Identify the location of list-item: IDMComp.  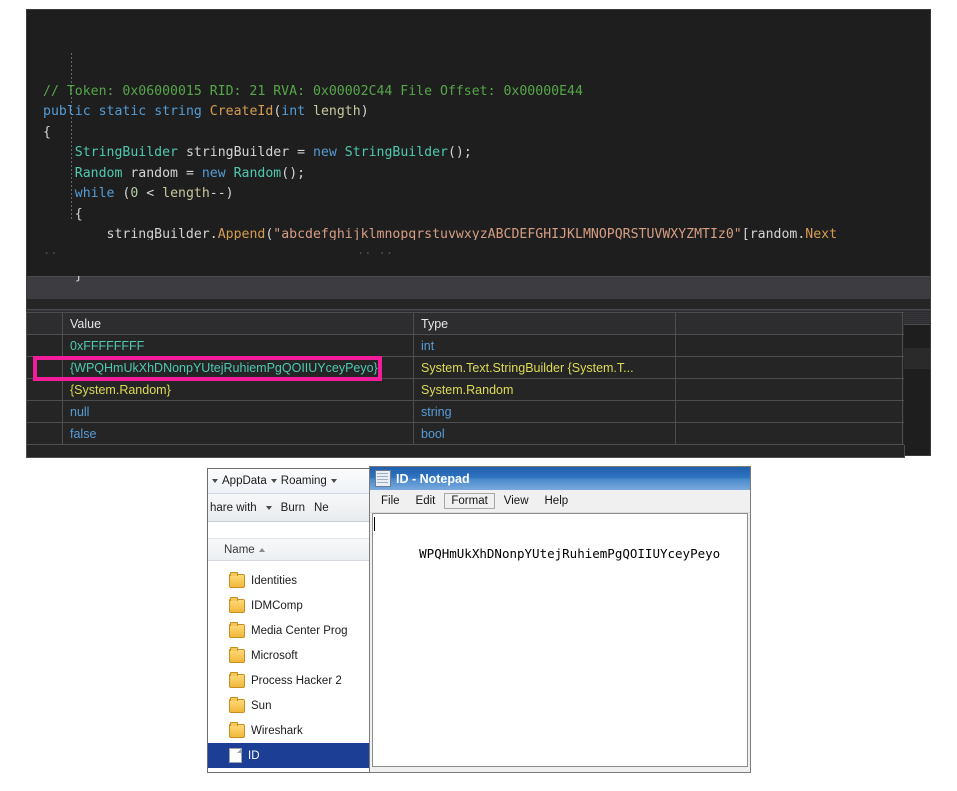
(288, 605).